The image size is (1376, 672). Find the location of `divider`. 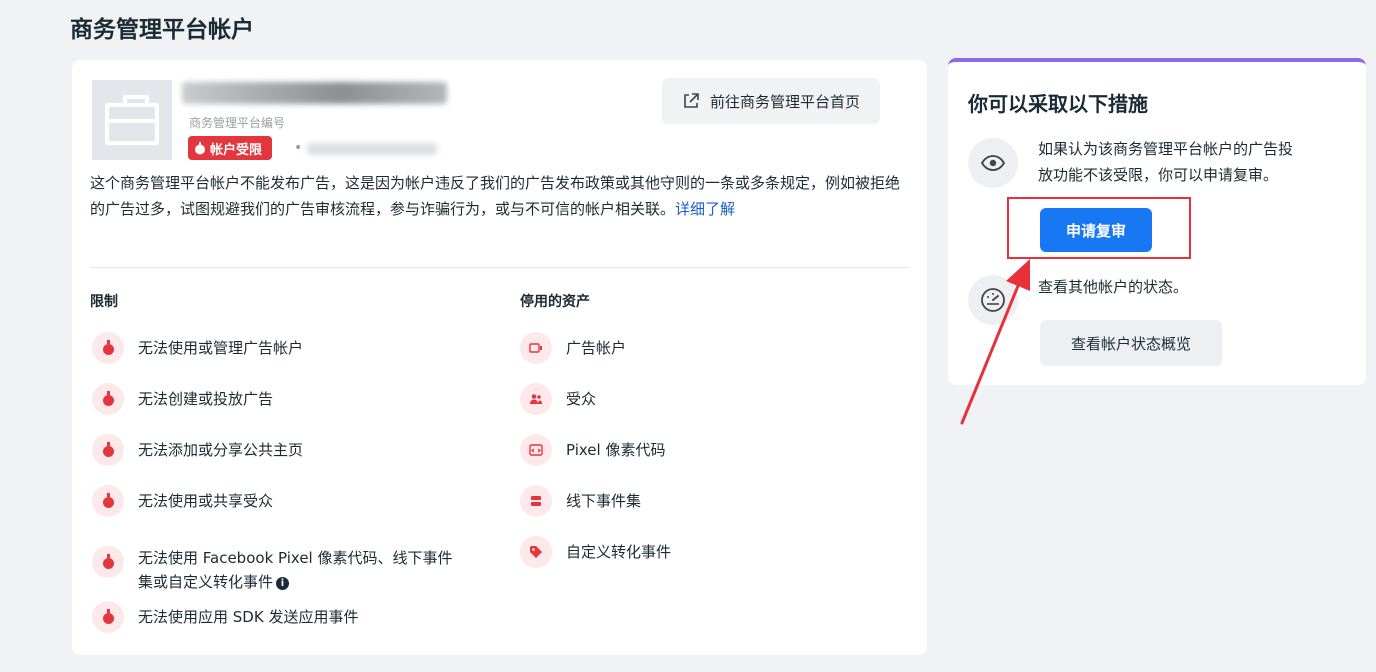

divider is located at coordinates (499, 267).